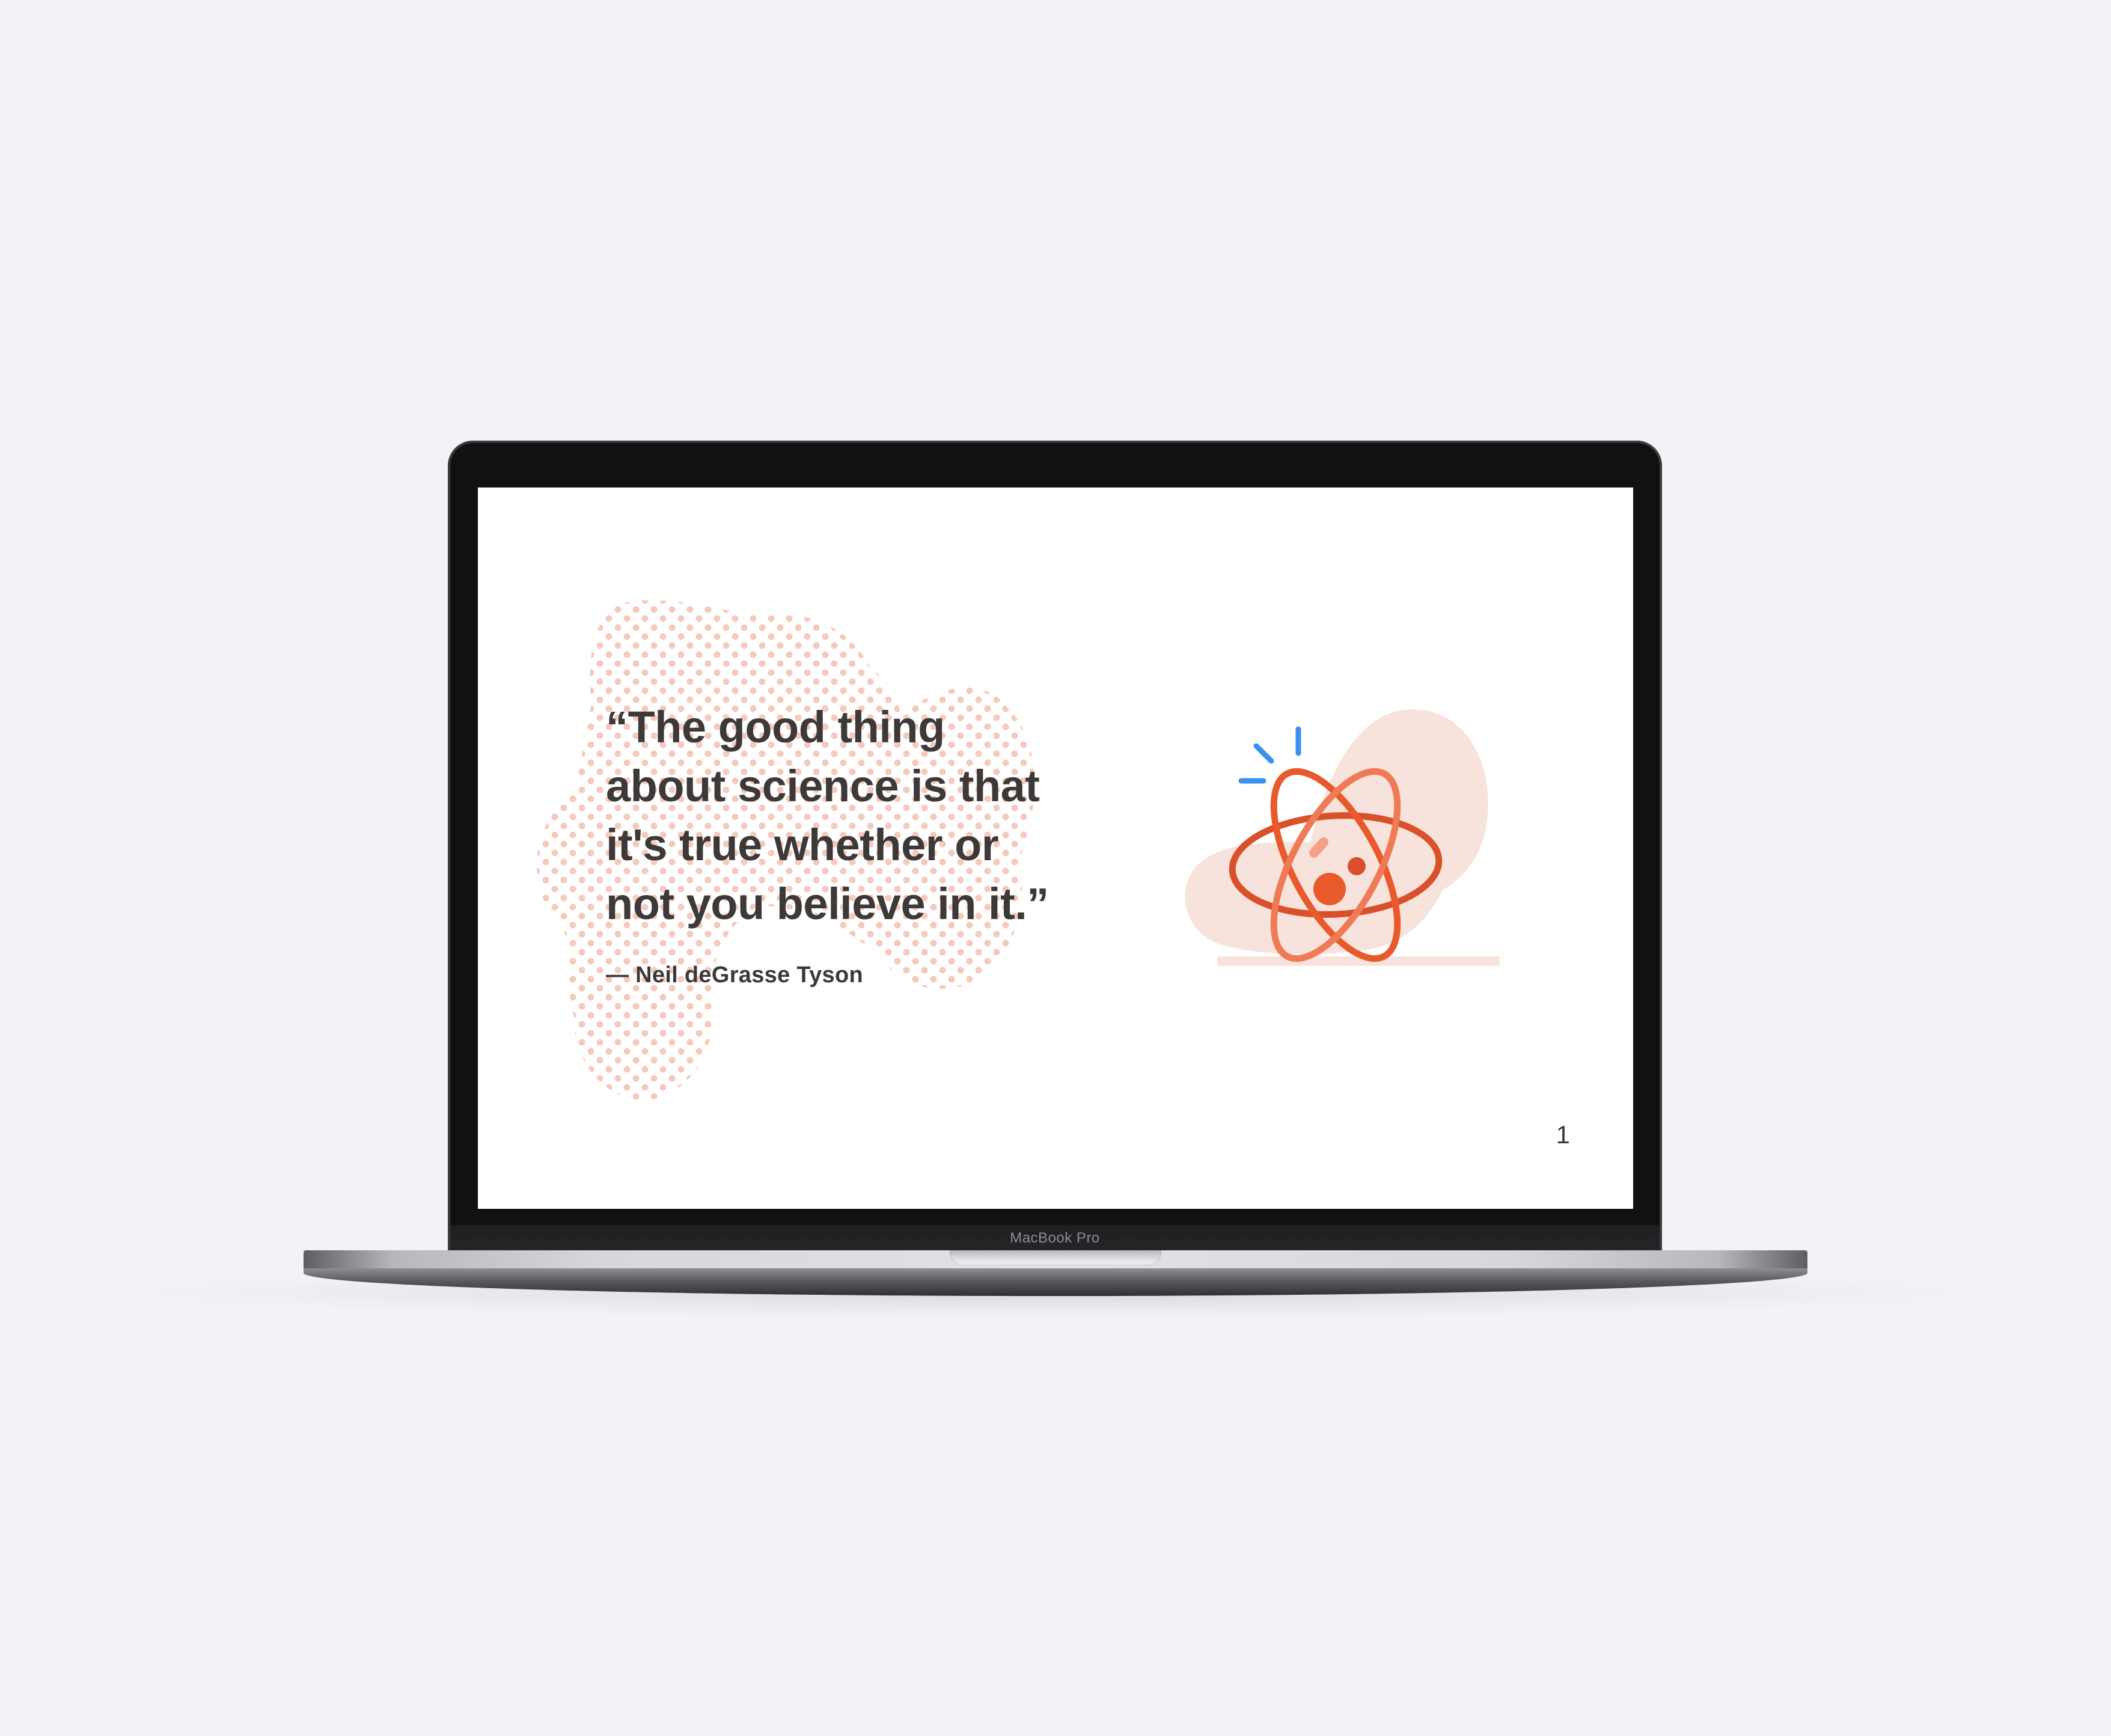 Image resolution: width=2111 pixels, height=1736 pixels. Describe the element at coordinates (1055, 1238) in the screenshot. I see `device-brand-label: MacBook Pro` at that location.